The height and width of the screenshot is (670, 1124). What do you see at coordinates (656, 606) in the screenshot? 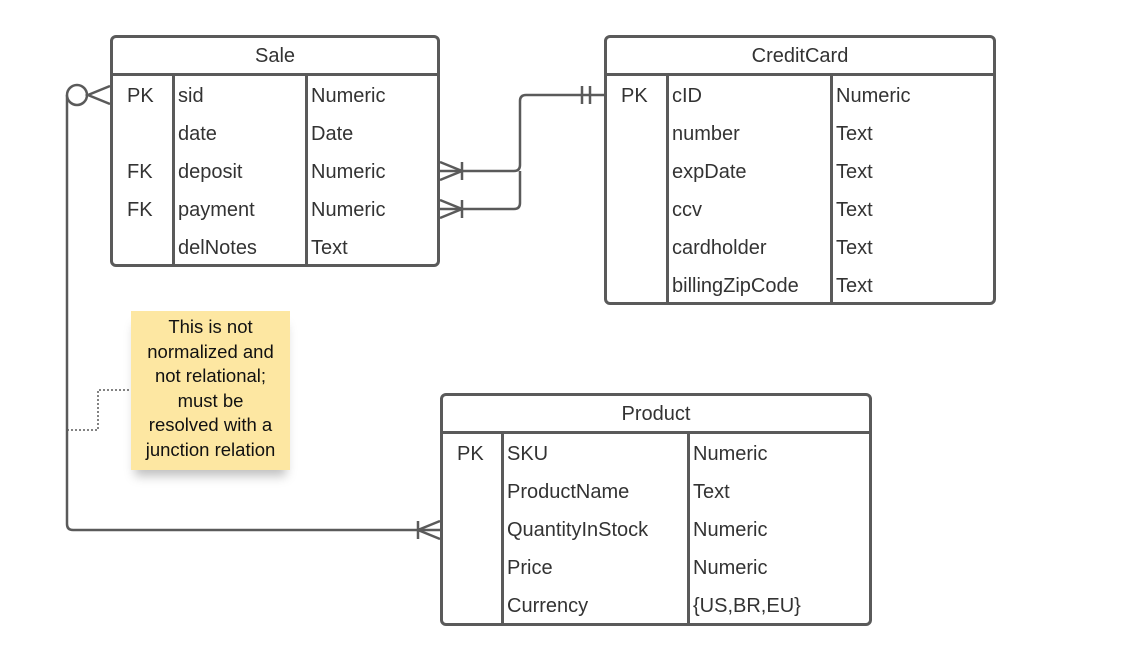
I see `attribute-row: Currency {US,BR,EU}` at bounding box center [656, 606].